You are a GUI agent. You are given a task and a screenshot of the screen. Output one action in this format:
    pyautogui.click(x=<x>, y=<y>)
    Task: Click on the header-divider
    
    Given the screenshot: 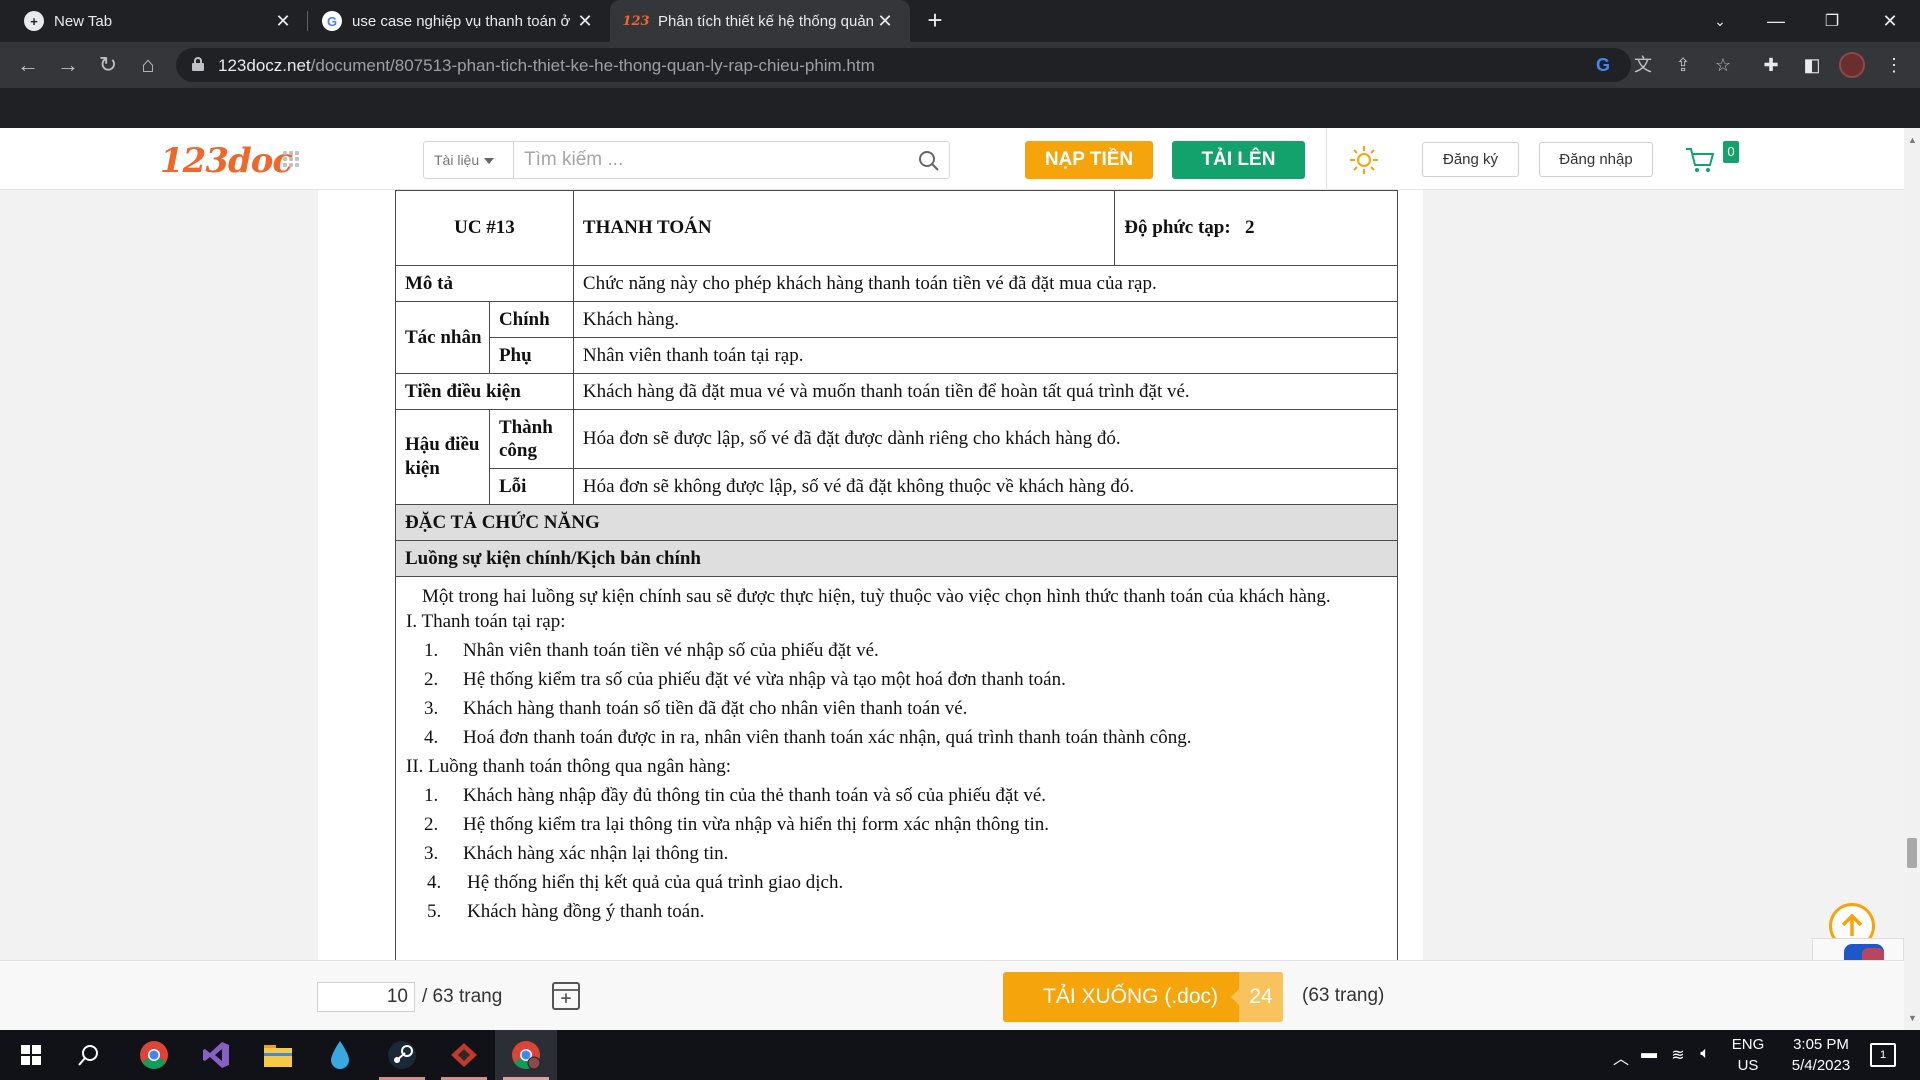 What is the action you would take?
    pyautogui.click(x=1326, y=159)
    